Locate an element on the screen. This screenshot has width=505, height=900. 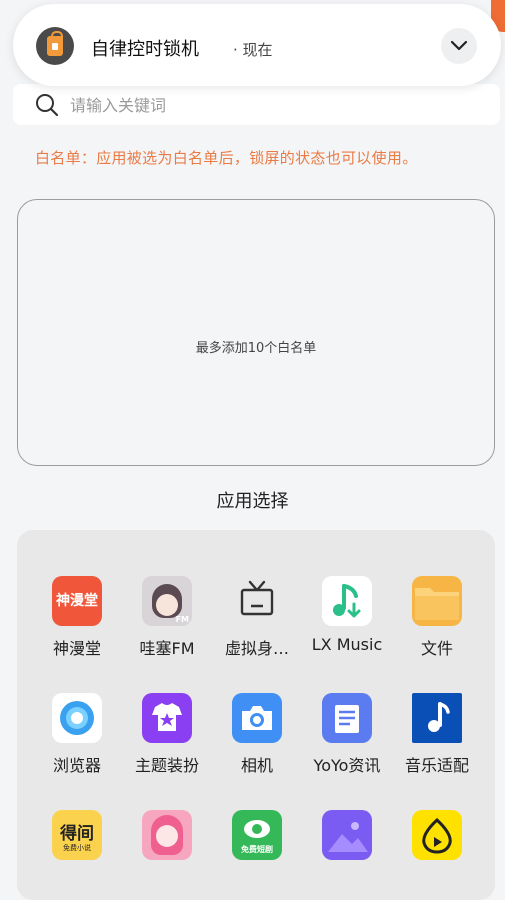
app-item-anime is located at coordinates (167, 839).